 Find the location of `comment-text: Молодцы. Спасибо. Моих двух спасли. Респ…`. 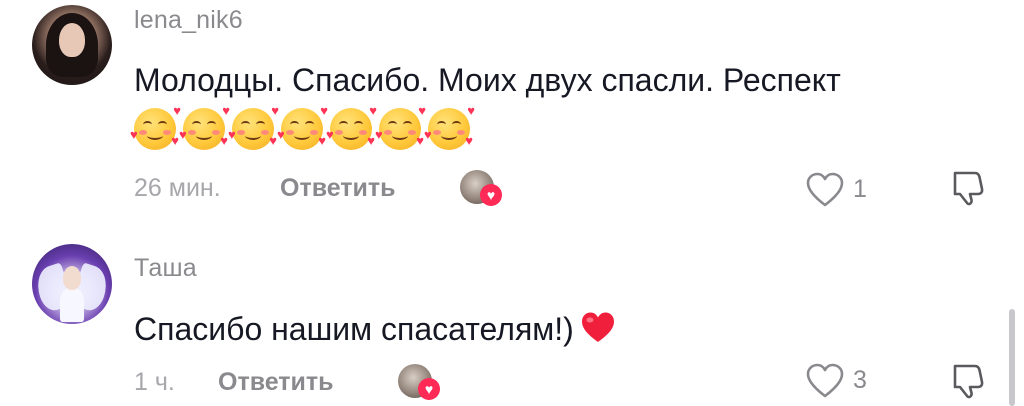

comment-text: Молодцы. Спасибо. Моих двух спасли. Респ… is located at coordinates (487, 80).